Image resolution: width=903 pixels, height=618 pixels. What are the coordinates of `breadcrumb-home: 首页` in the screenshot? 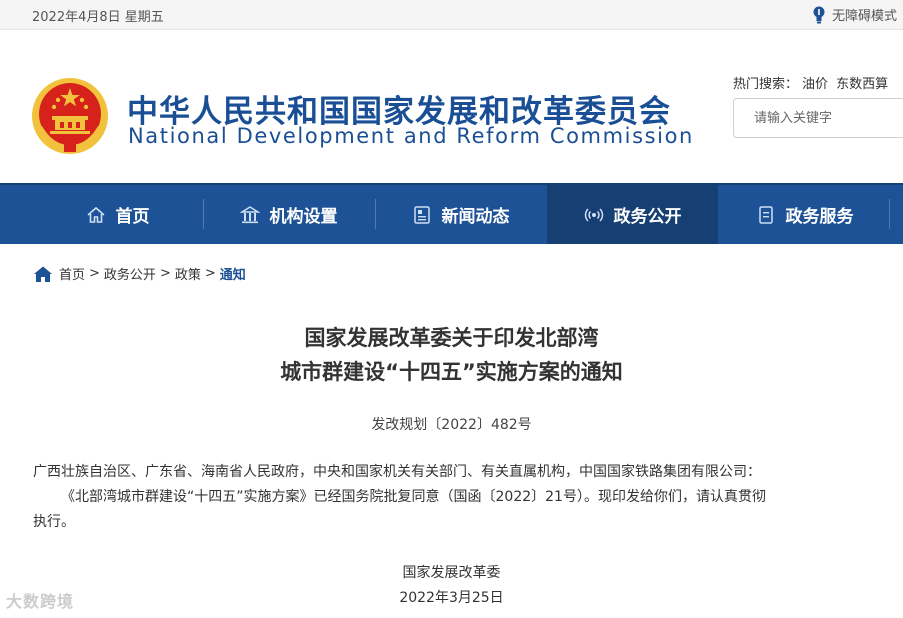 It's located at (72, 273).